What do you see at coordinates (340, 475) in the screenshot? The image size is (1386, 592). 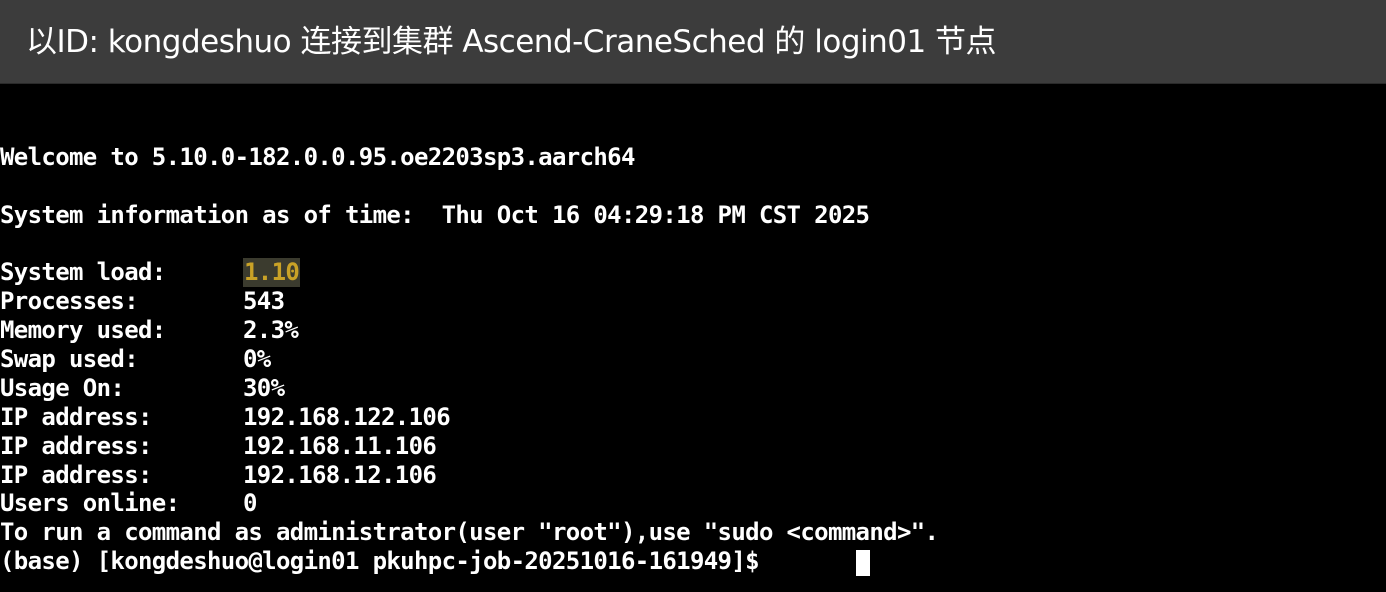 I see `stat-value: 192.168.12.106` at bounding box center [340, 475].